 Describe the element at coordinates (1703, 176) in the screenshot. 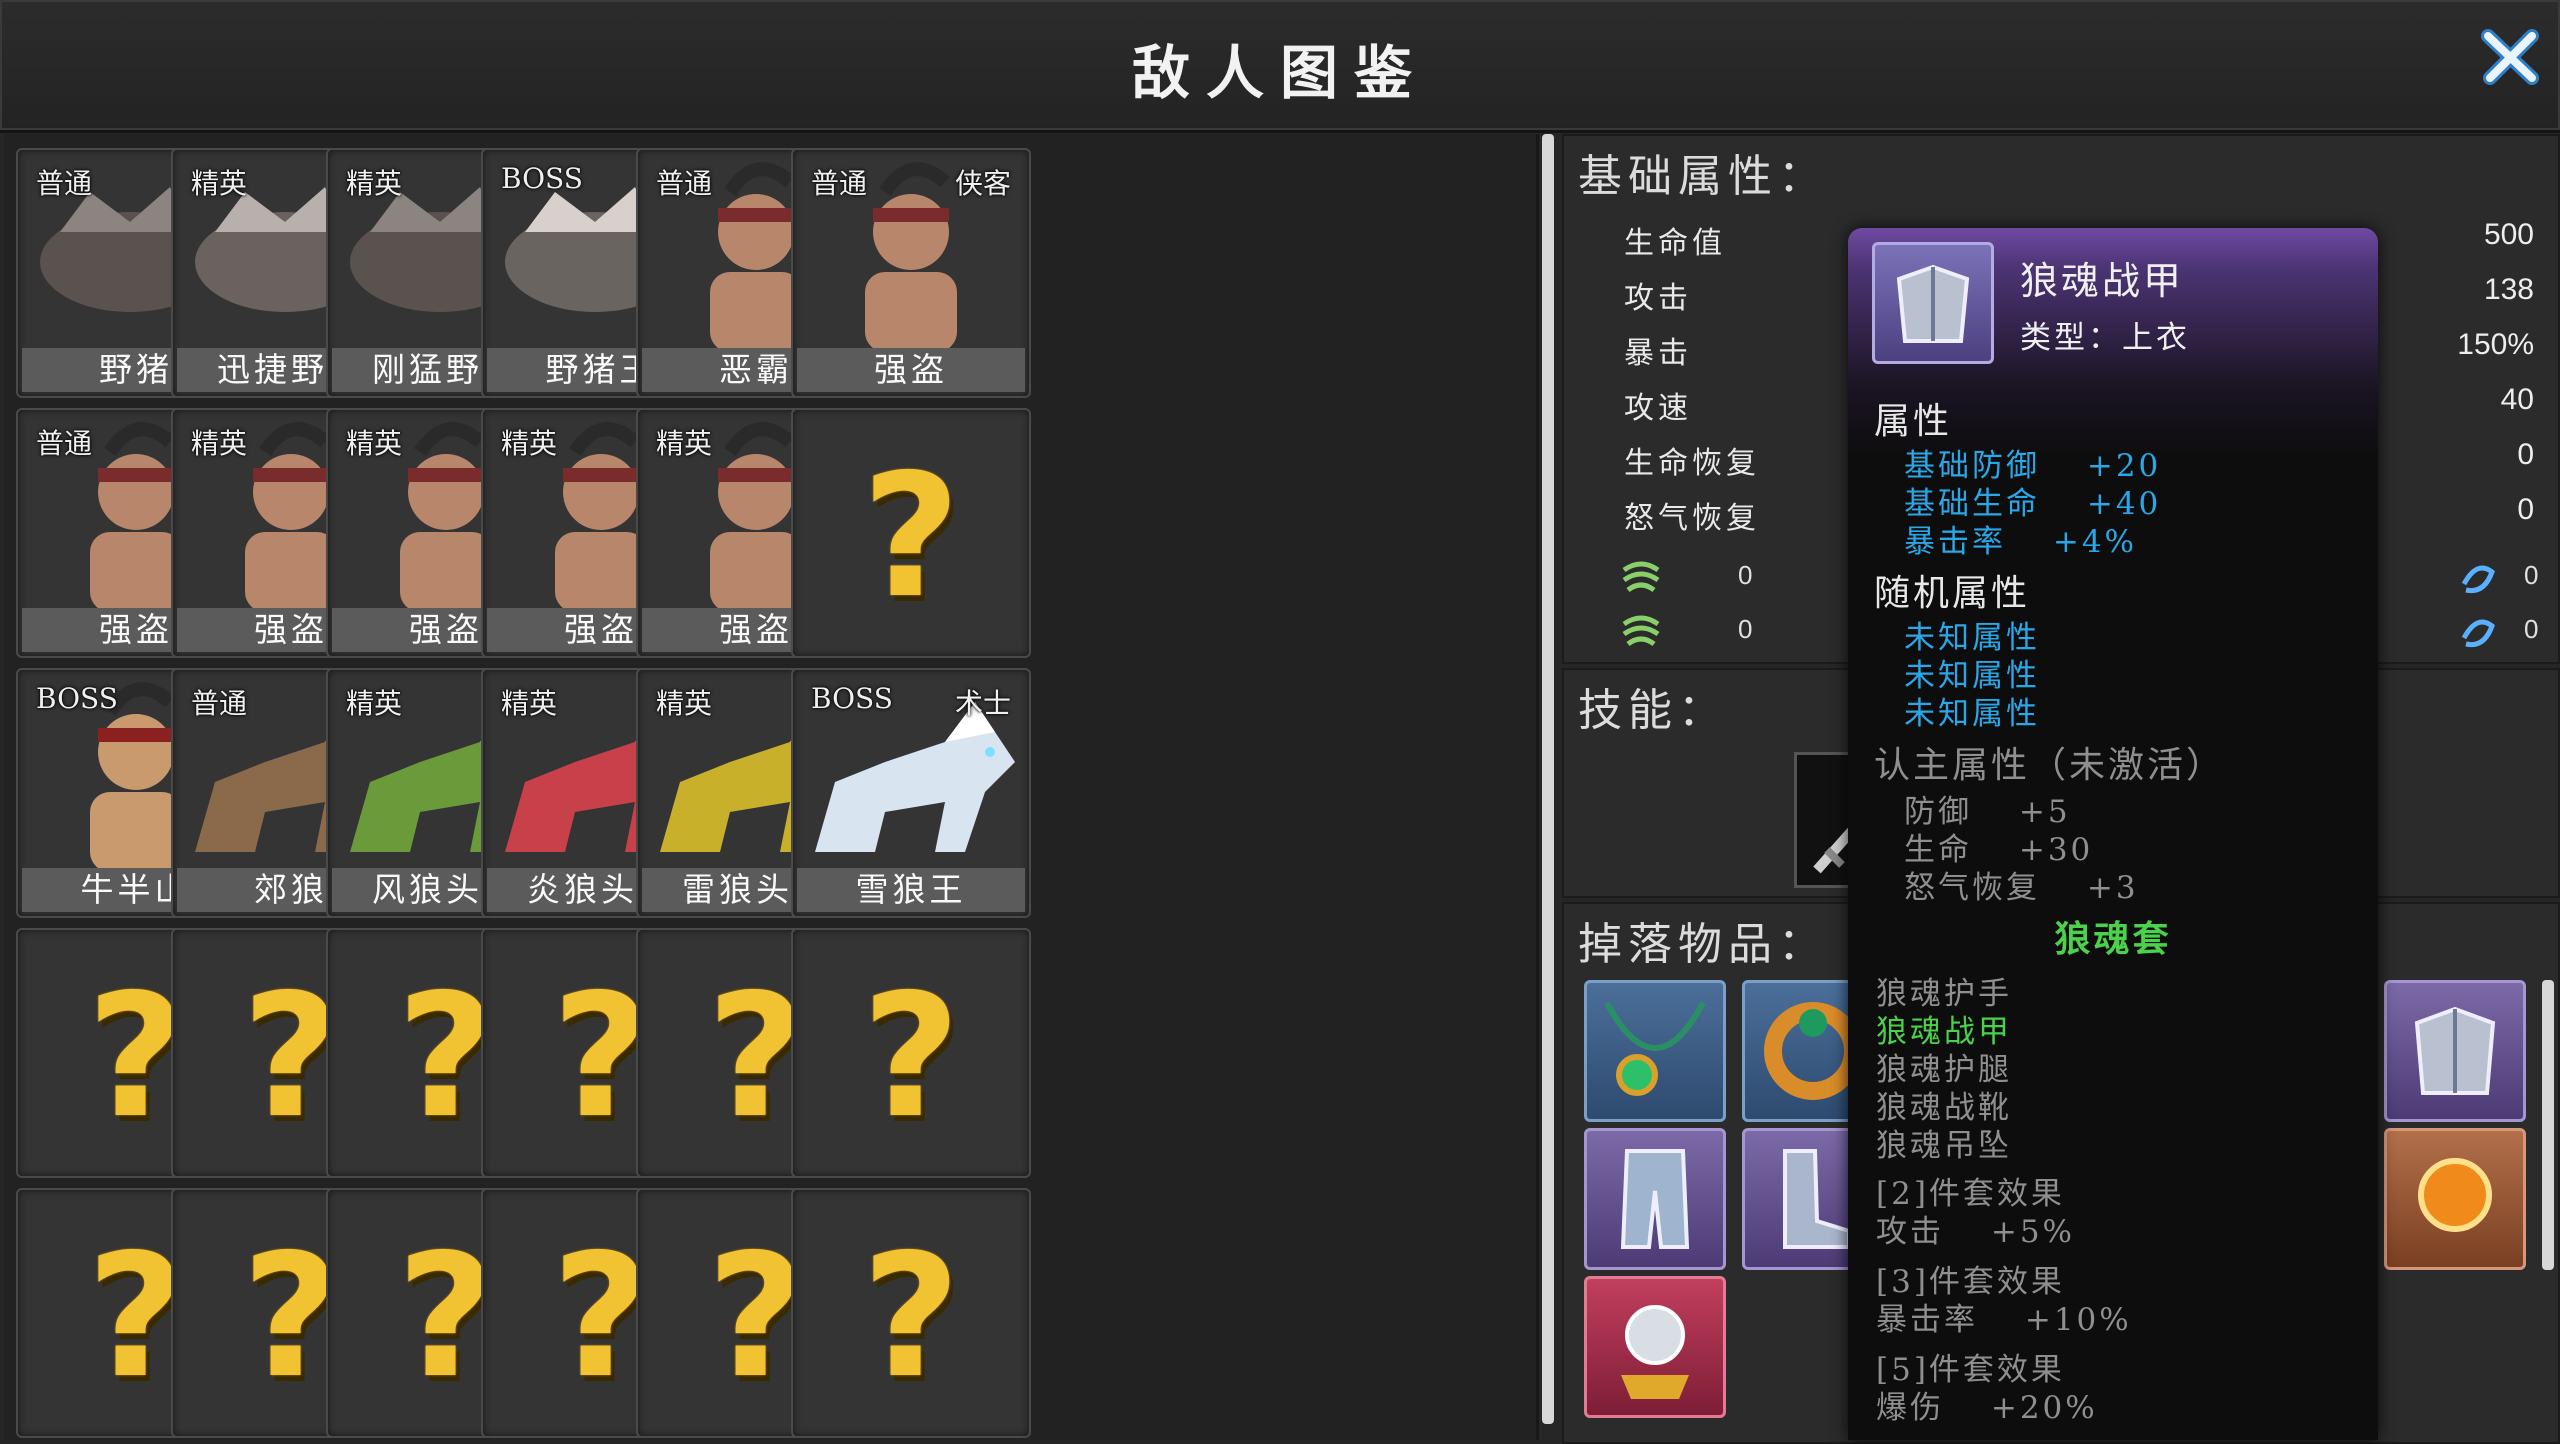

I see `basic-attributes-title: 基础属性：` at that location.